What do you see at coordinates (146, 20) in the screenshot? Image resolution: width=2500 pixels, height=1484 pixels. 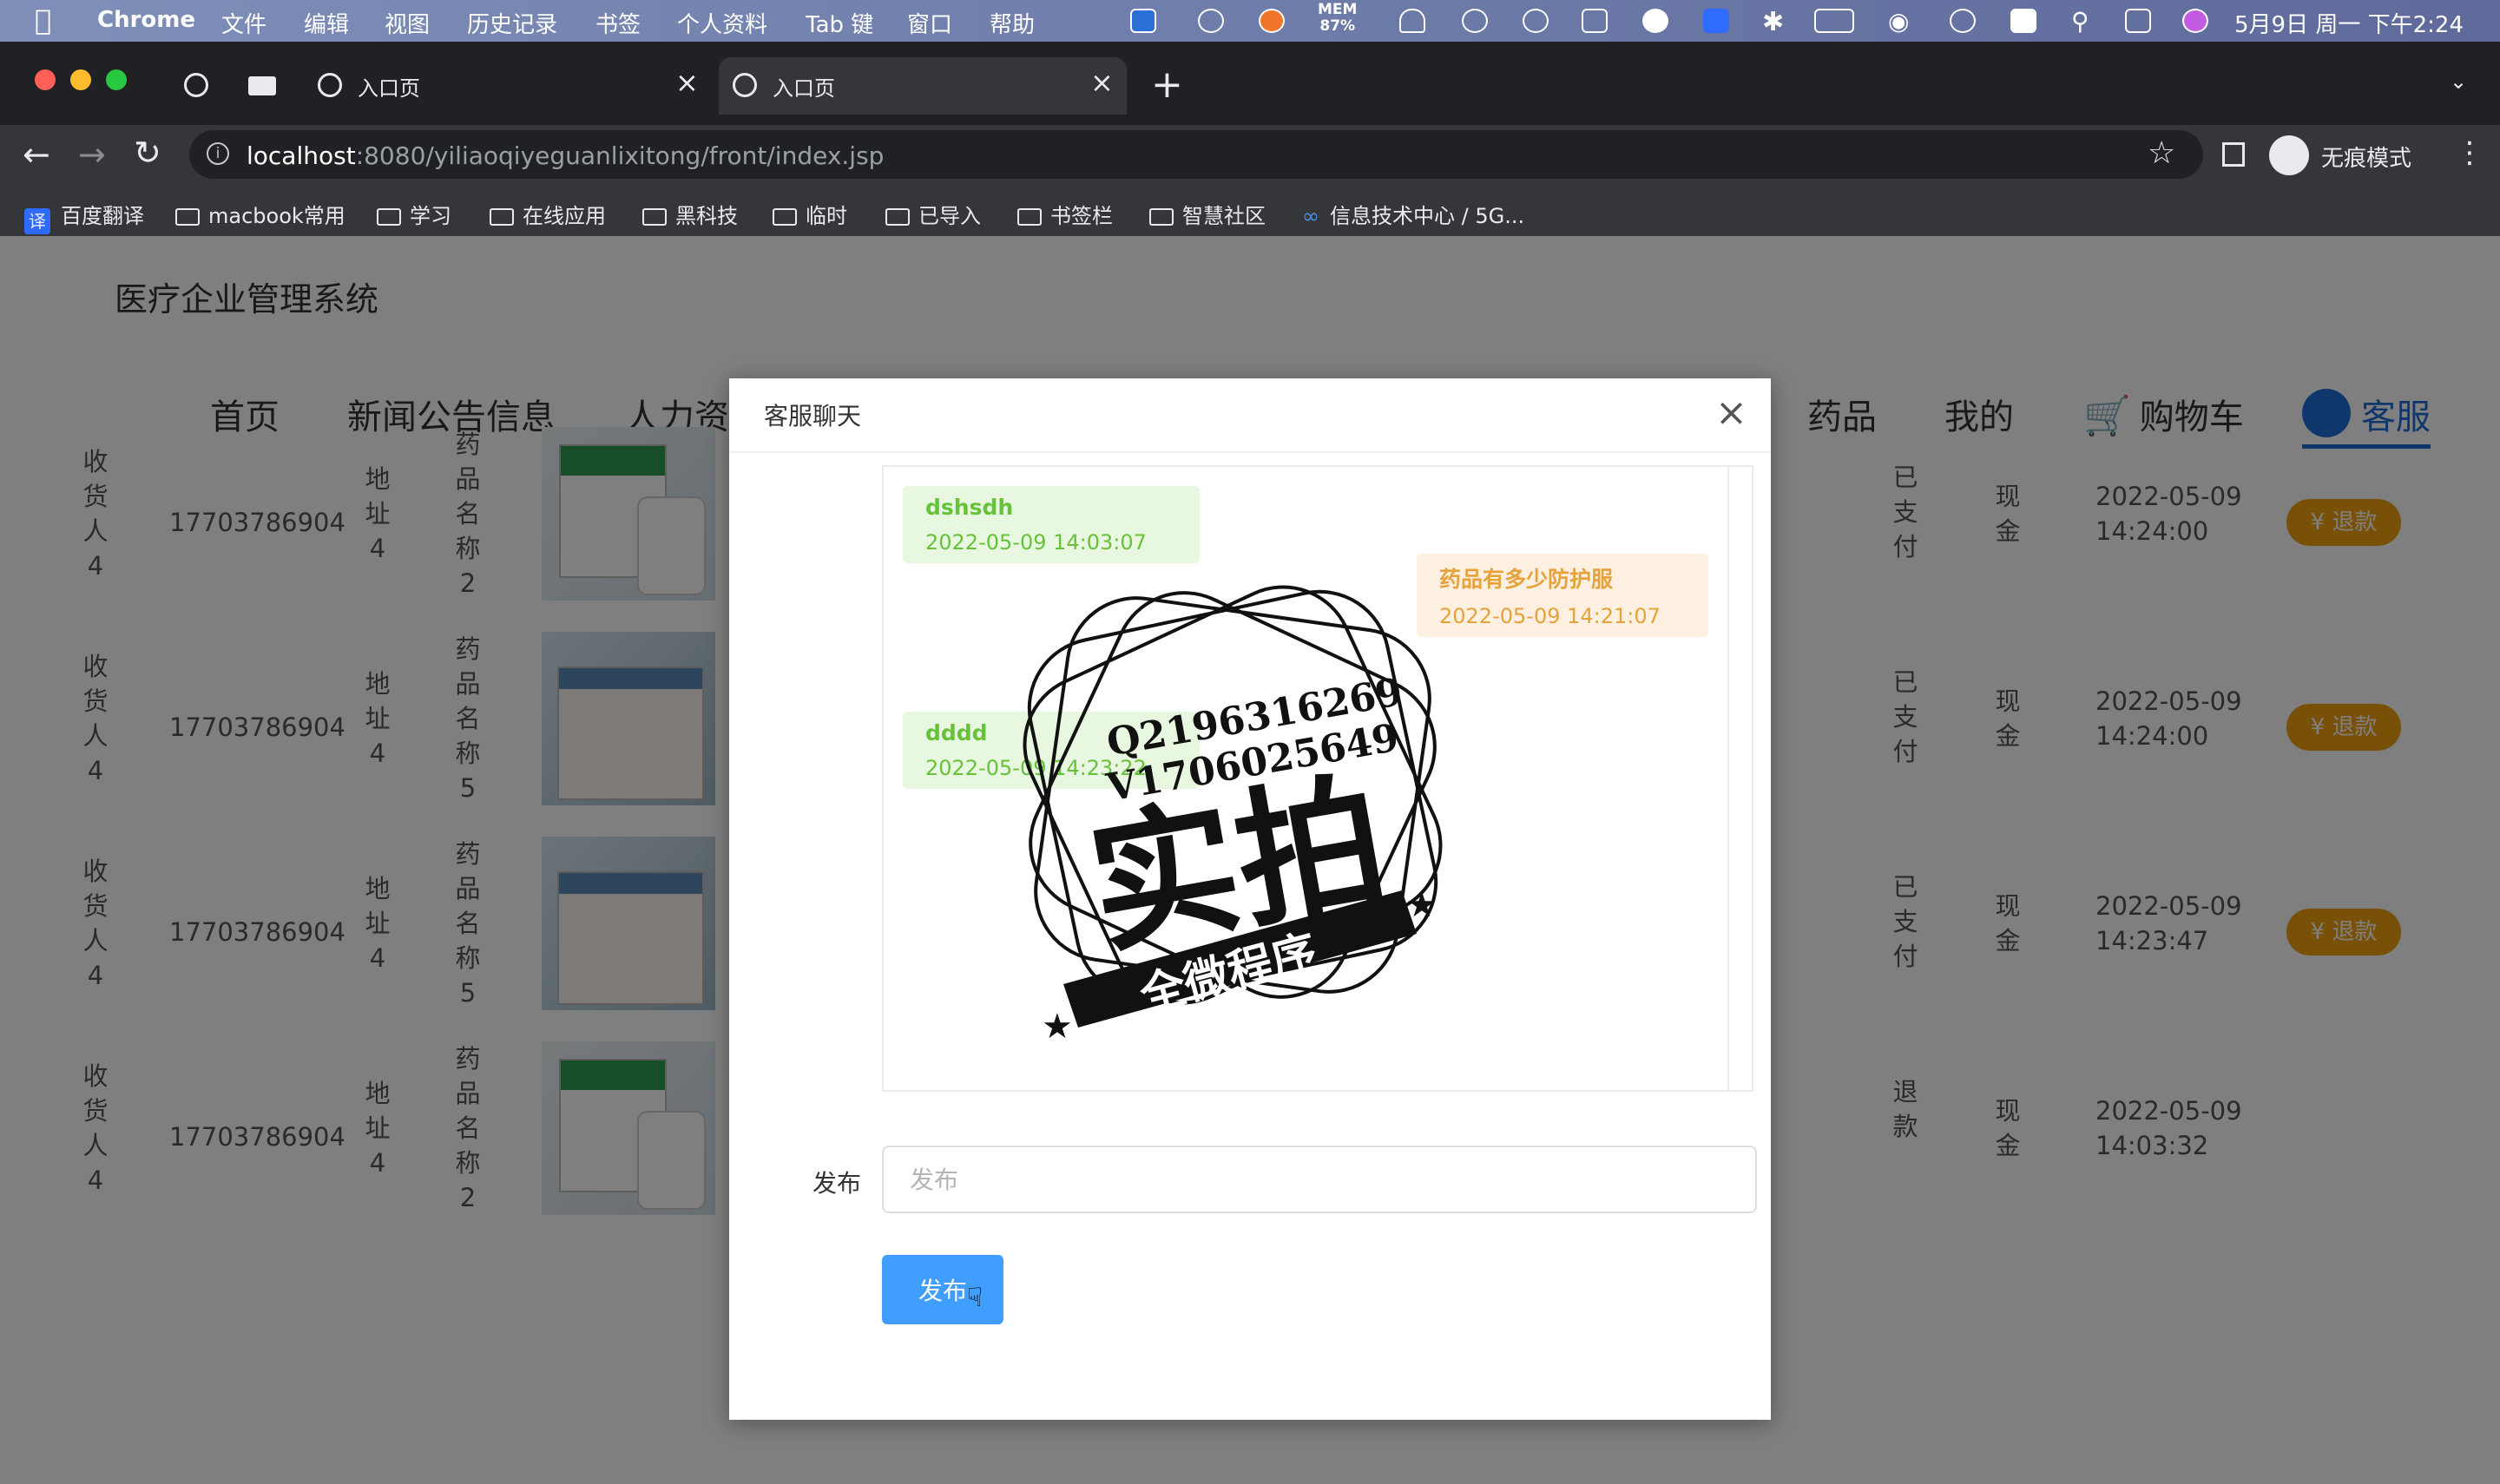 I see `menu-app-name: Chrome` at bounding box center [146, 20].